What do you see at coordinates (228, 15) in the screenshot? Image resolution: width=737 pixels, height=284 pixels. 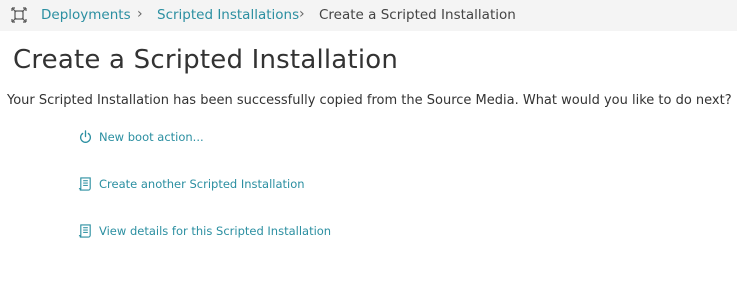 I see `breadcrumb-scripted-installations-link: Scripted Installations` at bounding box center [228, 15].